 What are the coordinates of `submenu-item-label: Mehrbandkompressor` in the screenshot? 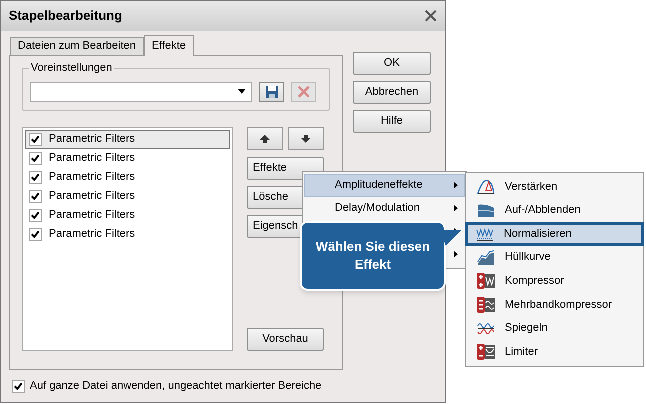 It's located at (558, 305).